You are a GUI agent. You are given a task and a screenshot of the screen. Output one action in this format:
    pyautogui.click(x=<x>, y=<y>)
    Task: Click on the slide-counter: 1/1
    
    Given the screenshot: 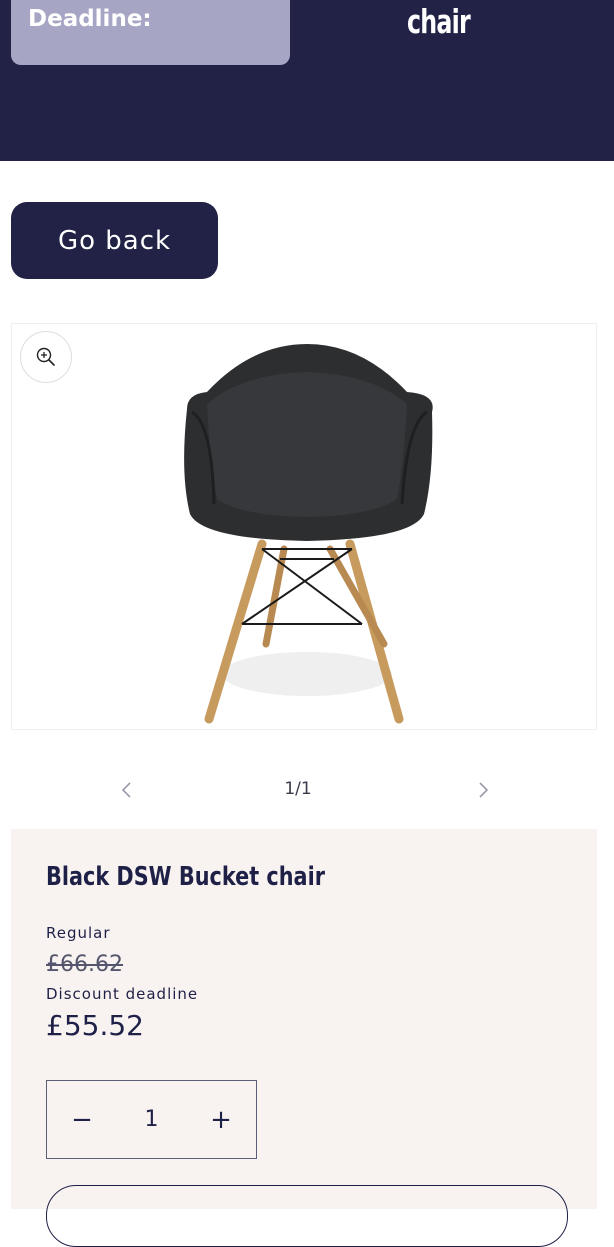 What is the action you would take?
    pyautogui.click(x=298, y=789)
    